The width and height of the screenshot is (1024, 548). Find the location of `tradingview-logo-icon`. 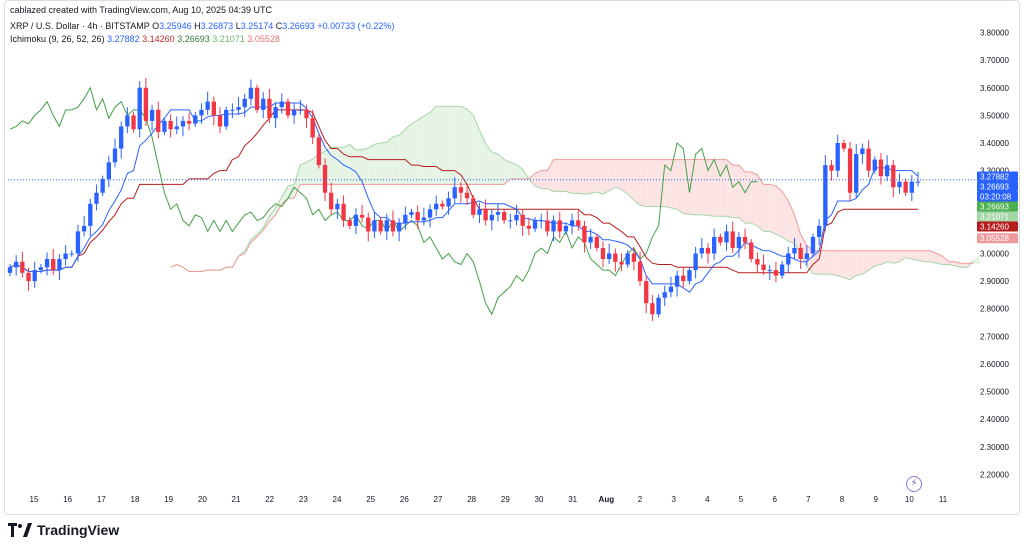

tradingview-logo-icon is located at coordinates (20, 530).